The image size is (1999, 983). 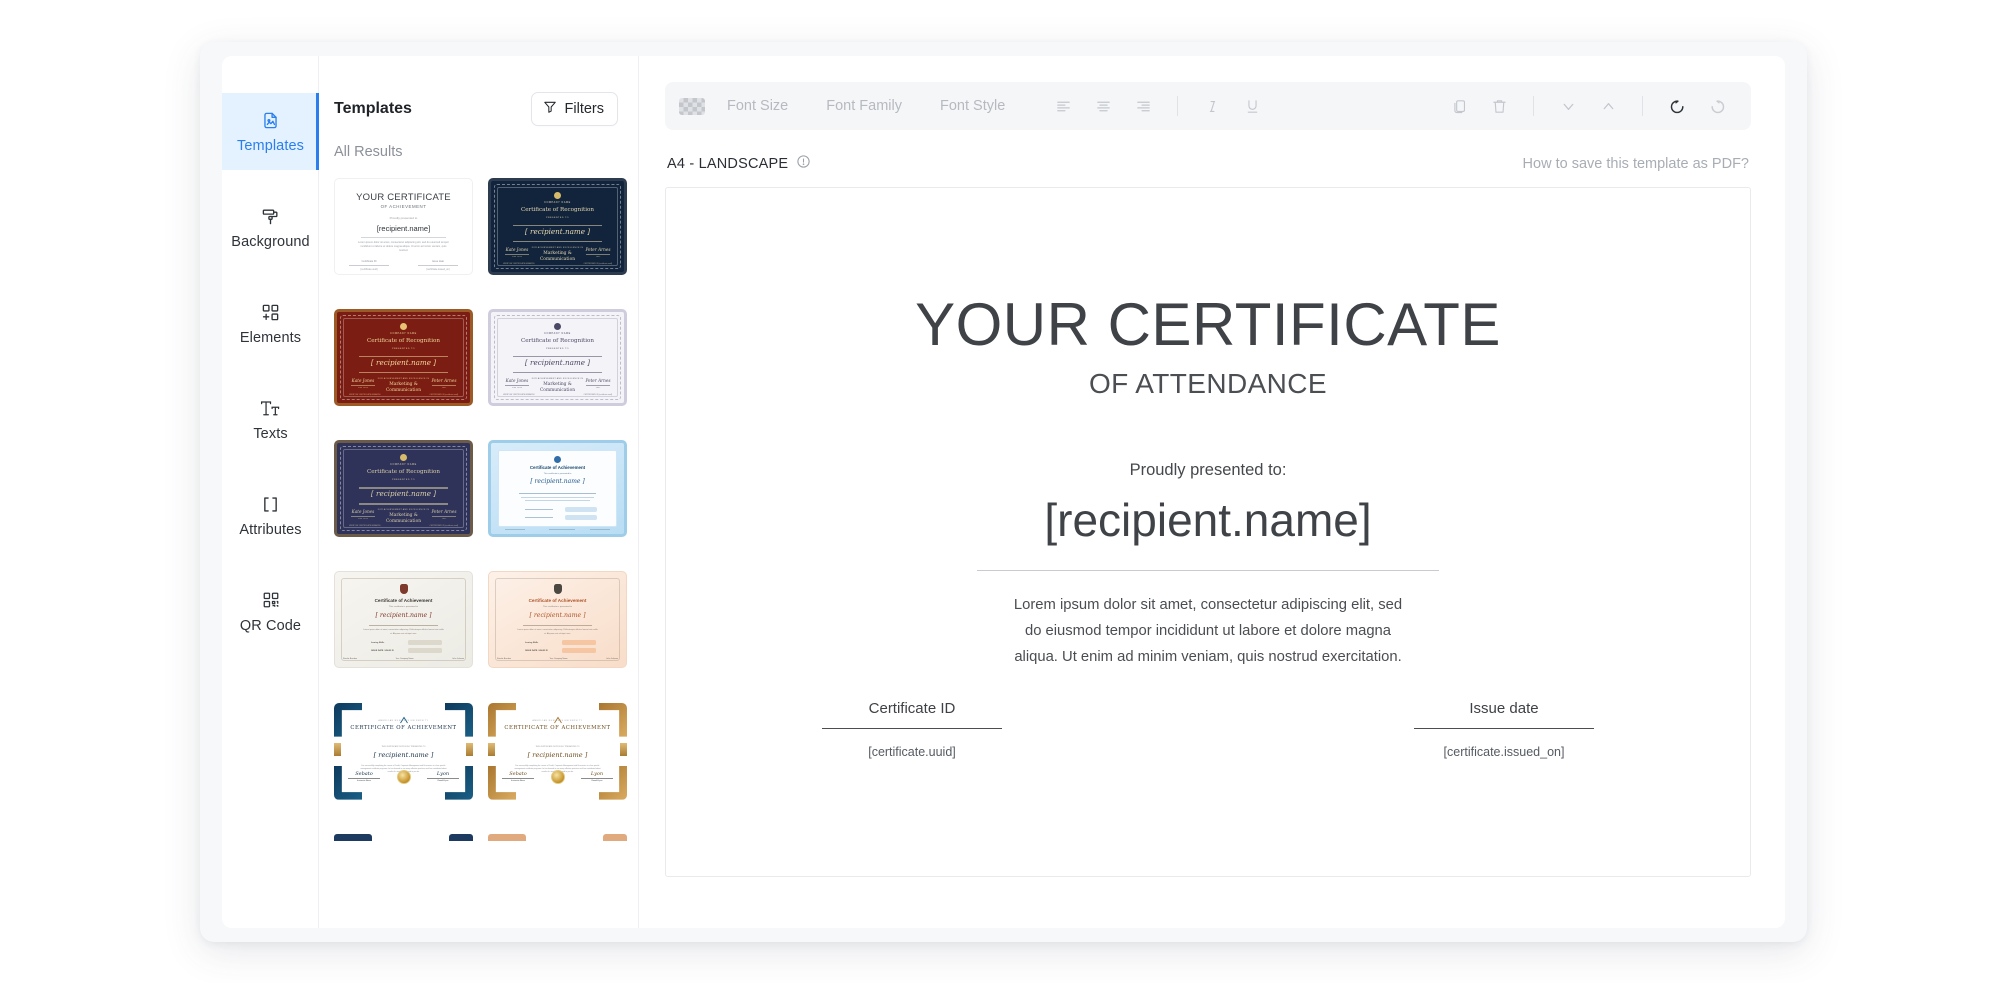 I want to click on undo-icon, so click(x=1677, y=106).